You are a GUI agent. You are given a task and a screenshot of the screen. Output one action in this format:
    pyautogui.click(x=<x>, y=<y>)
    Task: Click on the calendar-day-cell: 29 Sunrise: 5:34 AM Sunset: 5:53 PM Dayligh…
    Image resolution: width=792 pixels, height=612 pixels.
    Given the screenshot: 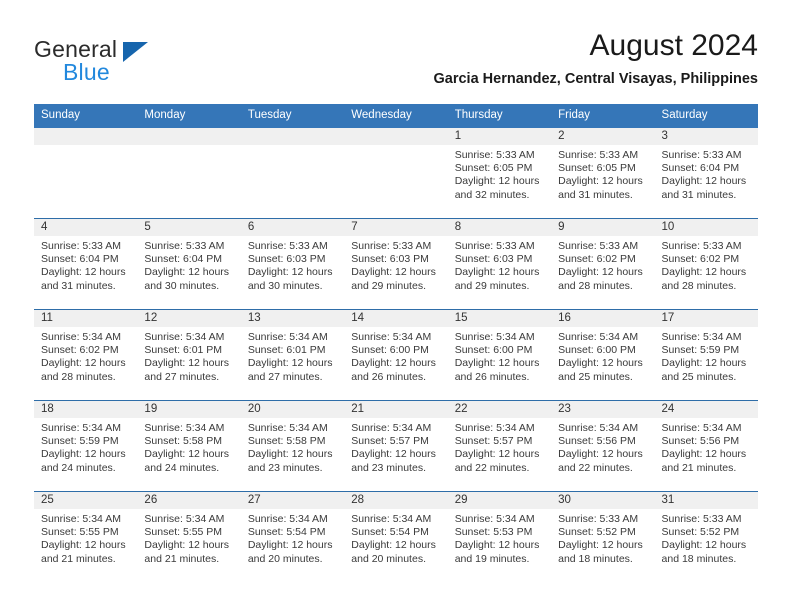 What is the action you would take?
    pyautogui.click(x=499, y=536)
    